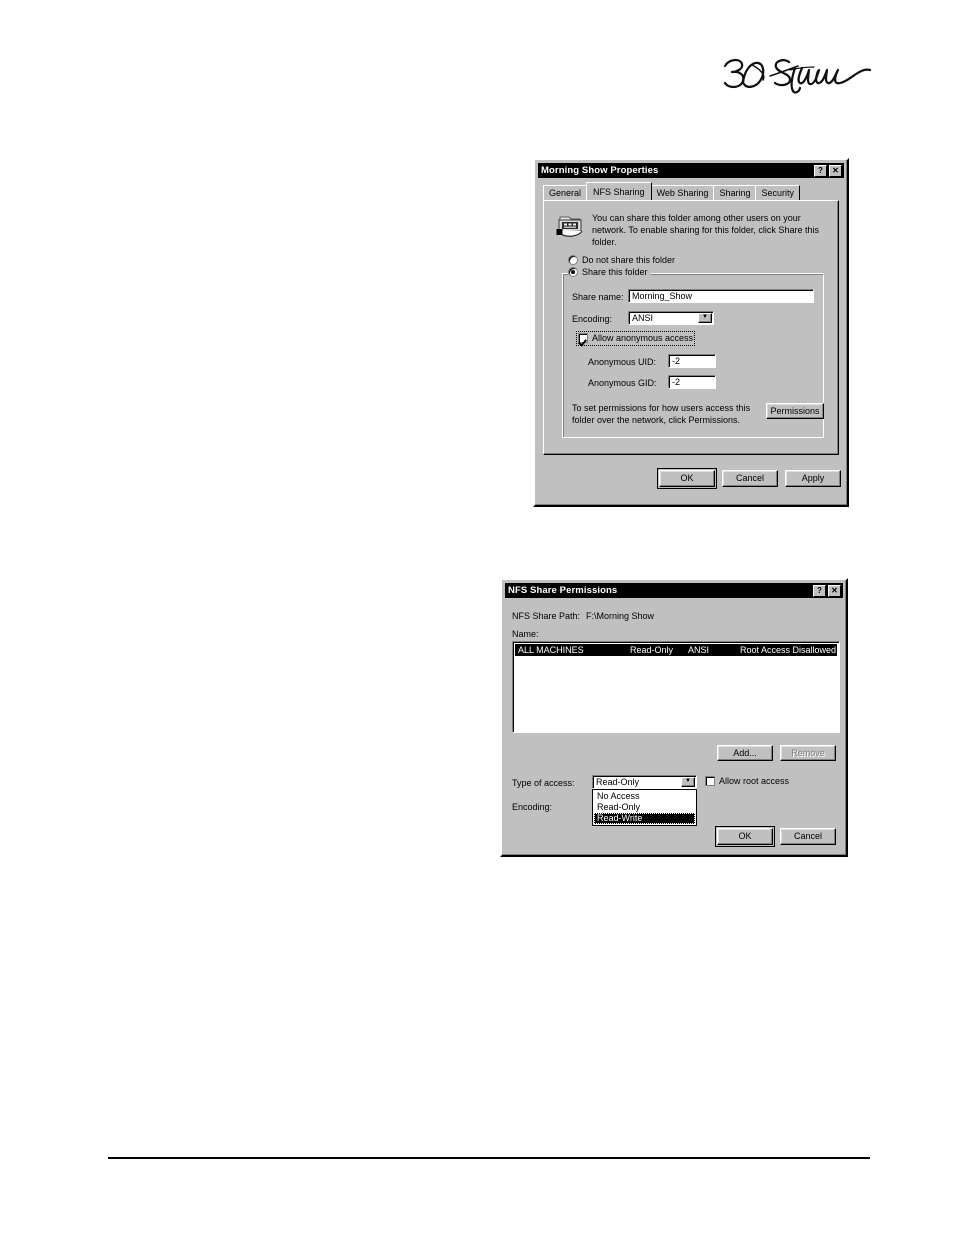 This screenshot has height=1235, width=954. Describe the element at coordinates (644, 782) in the screenshot. I see `type-of-access-combo: Read-Only ▼` at that location.